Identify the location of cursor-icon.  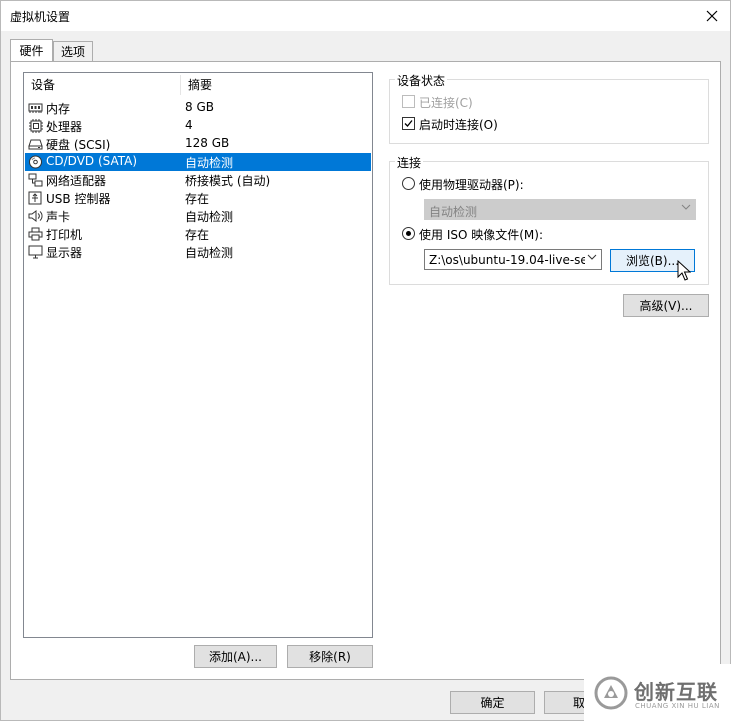
(684, 270).